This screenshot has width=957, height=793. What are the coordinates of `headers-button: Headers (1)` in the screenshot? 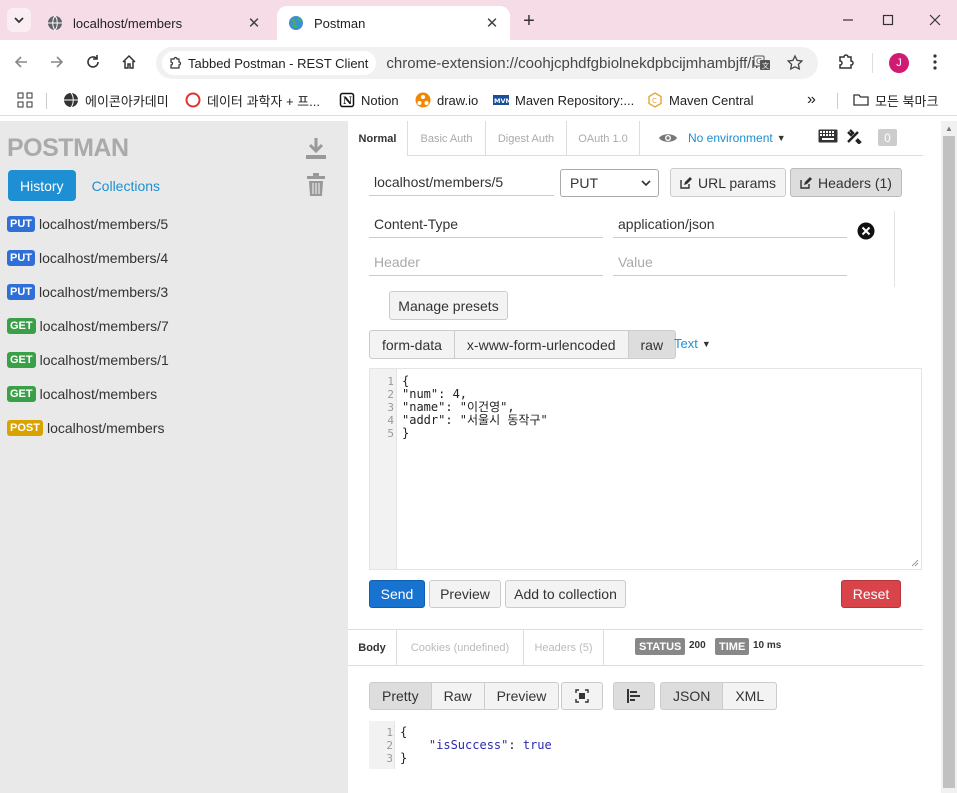 It's located at (846, 182).